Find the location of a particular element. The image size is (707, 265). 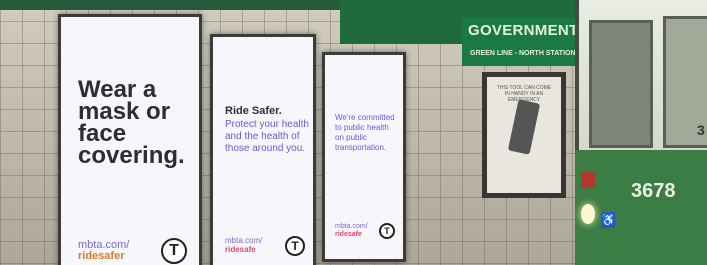

phone-image is located at coordinates (524, 127).